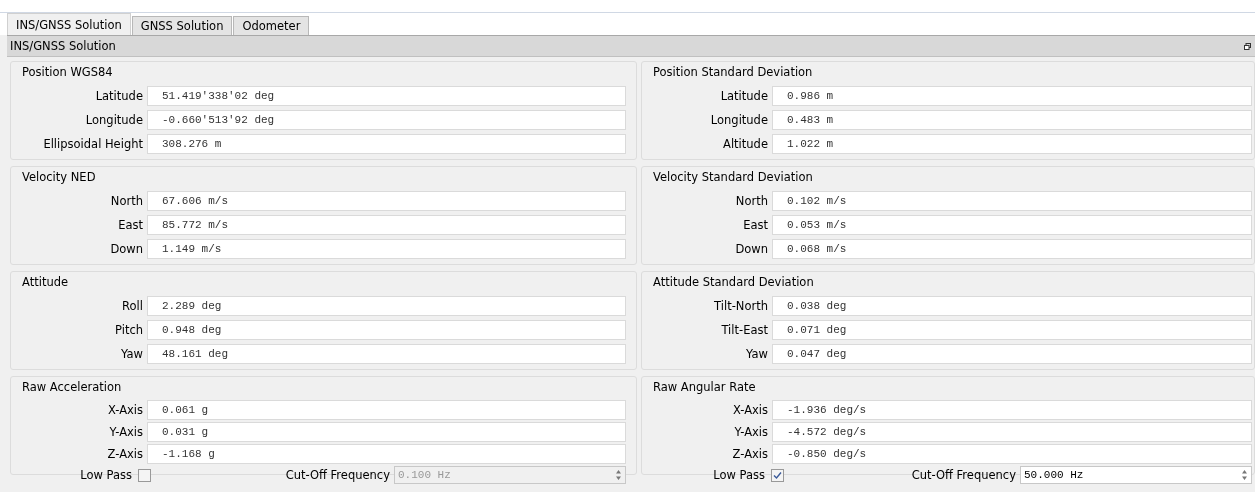  What do you see at coordinates (386, 120) in the screenshot?
I see `value-field: -0.660'513'92 deg` at bounding box center [386, 120].